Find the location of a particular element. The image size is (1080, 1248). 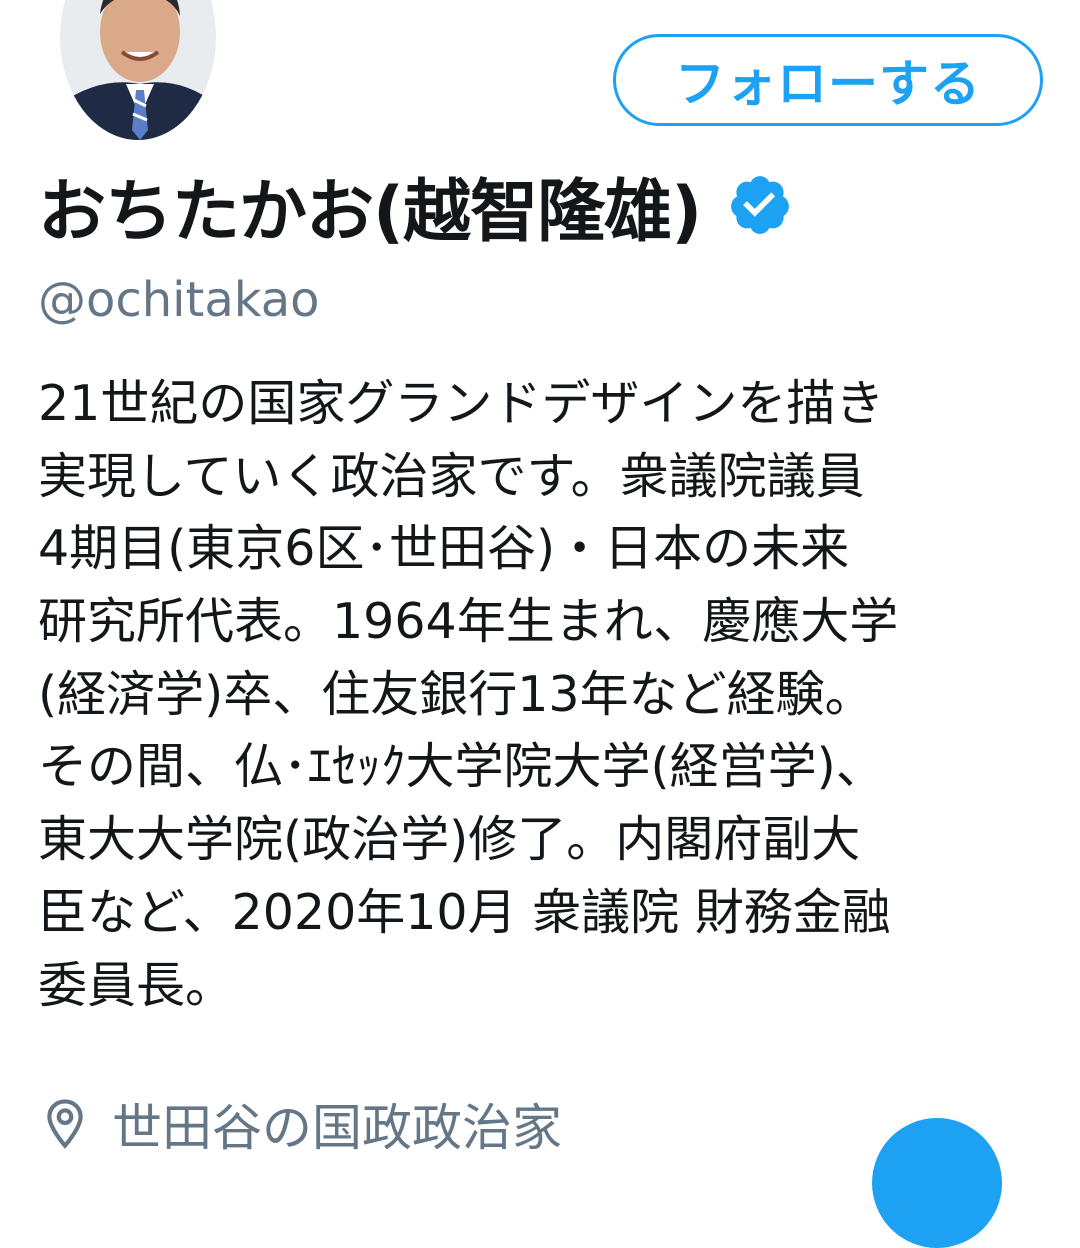

bio-line: 4期目(東京6区･世田谷)・日本の未来 is located at coordinates (444, 549).